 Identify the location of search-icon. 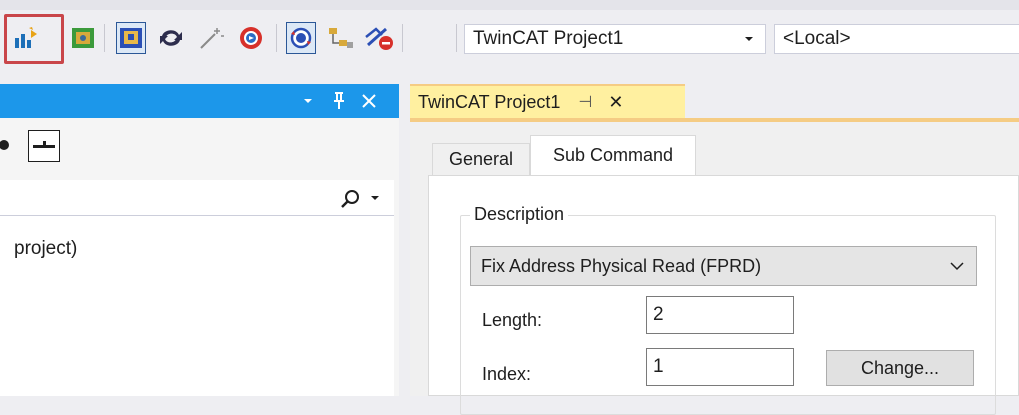
(350, 199).